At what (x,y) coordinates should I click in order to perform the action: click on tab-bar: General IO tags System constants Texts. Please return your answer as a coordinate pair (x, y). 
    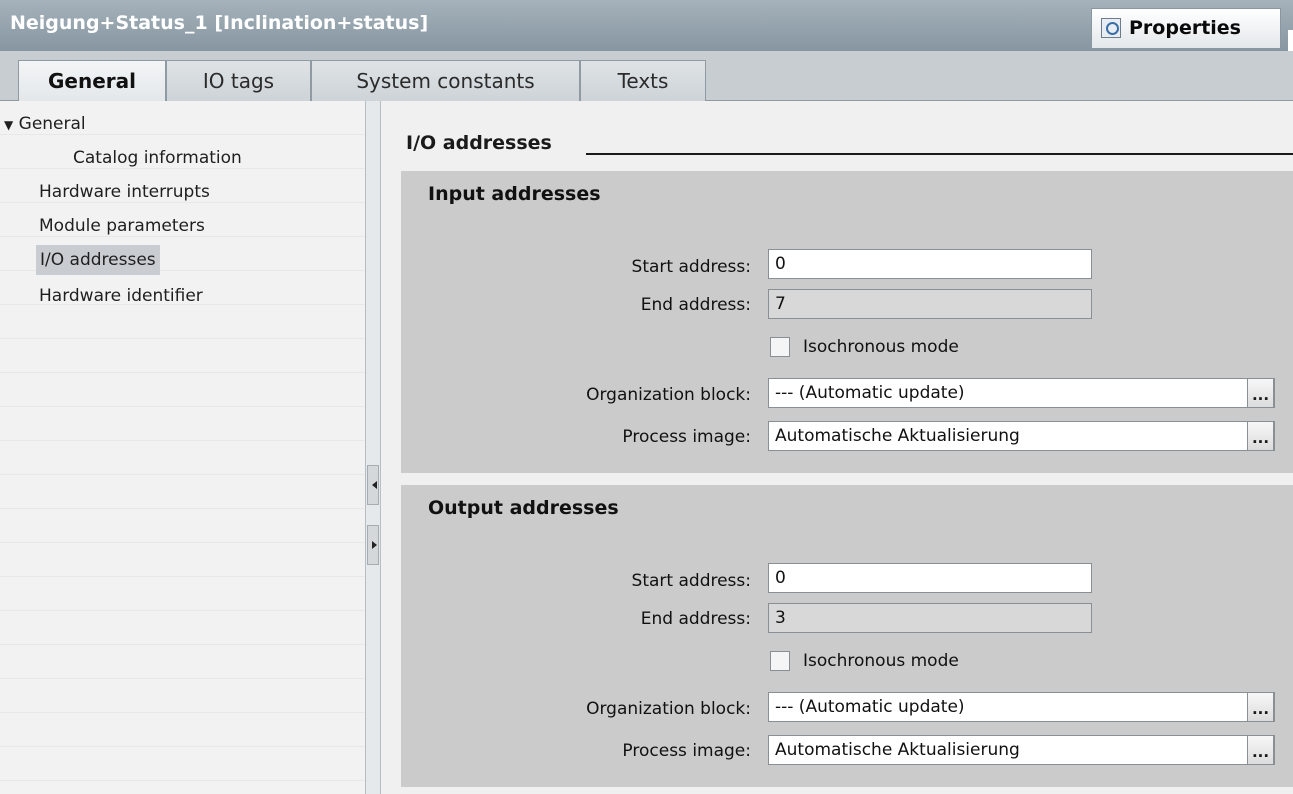
    Looking at the image, I should click on (646, 76).